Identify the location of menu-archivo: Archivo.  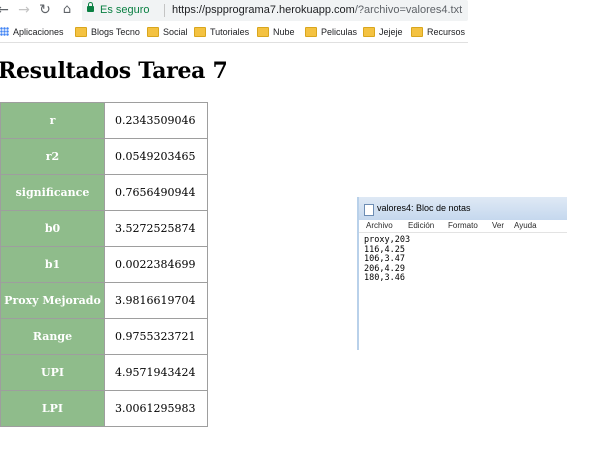
(379, 226).